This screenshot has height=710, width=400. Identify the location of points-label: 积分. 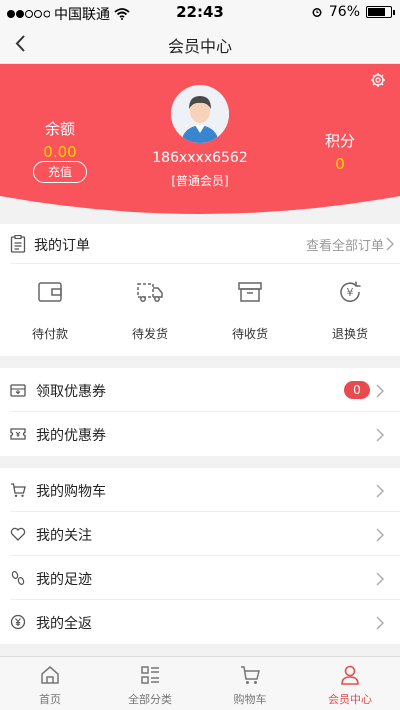
(339, 141).